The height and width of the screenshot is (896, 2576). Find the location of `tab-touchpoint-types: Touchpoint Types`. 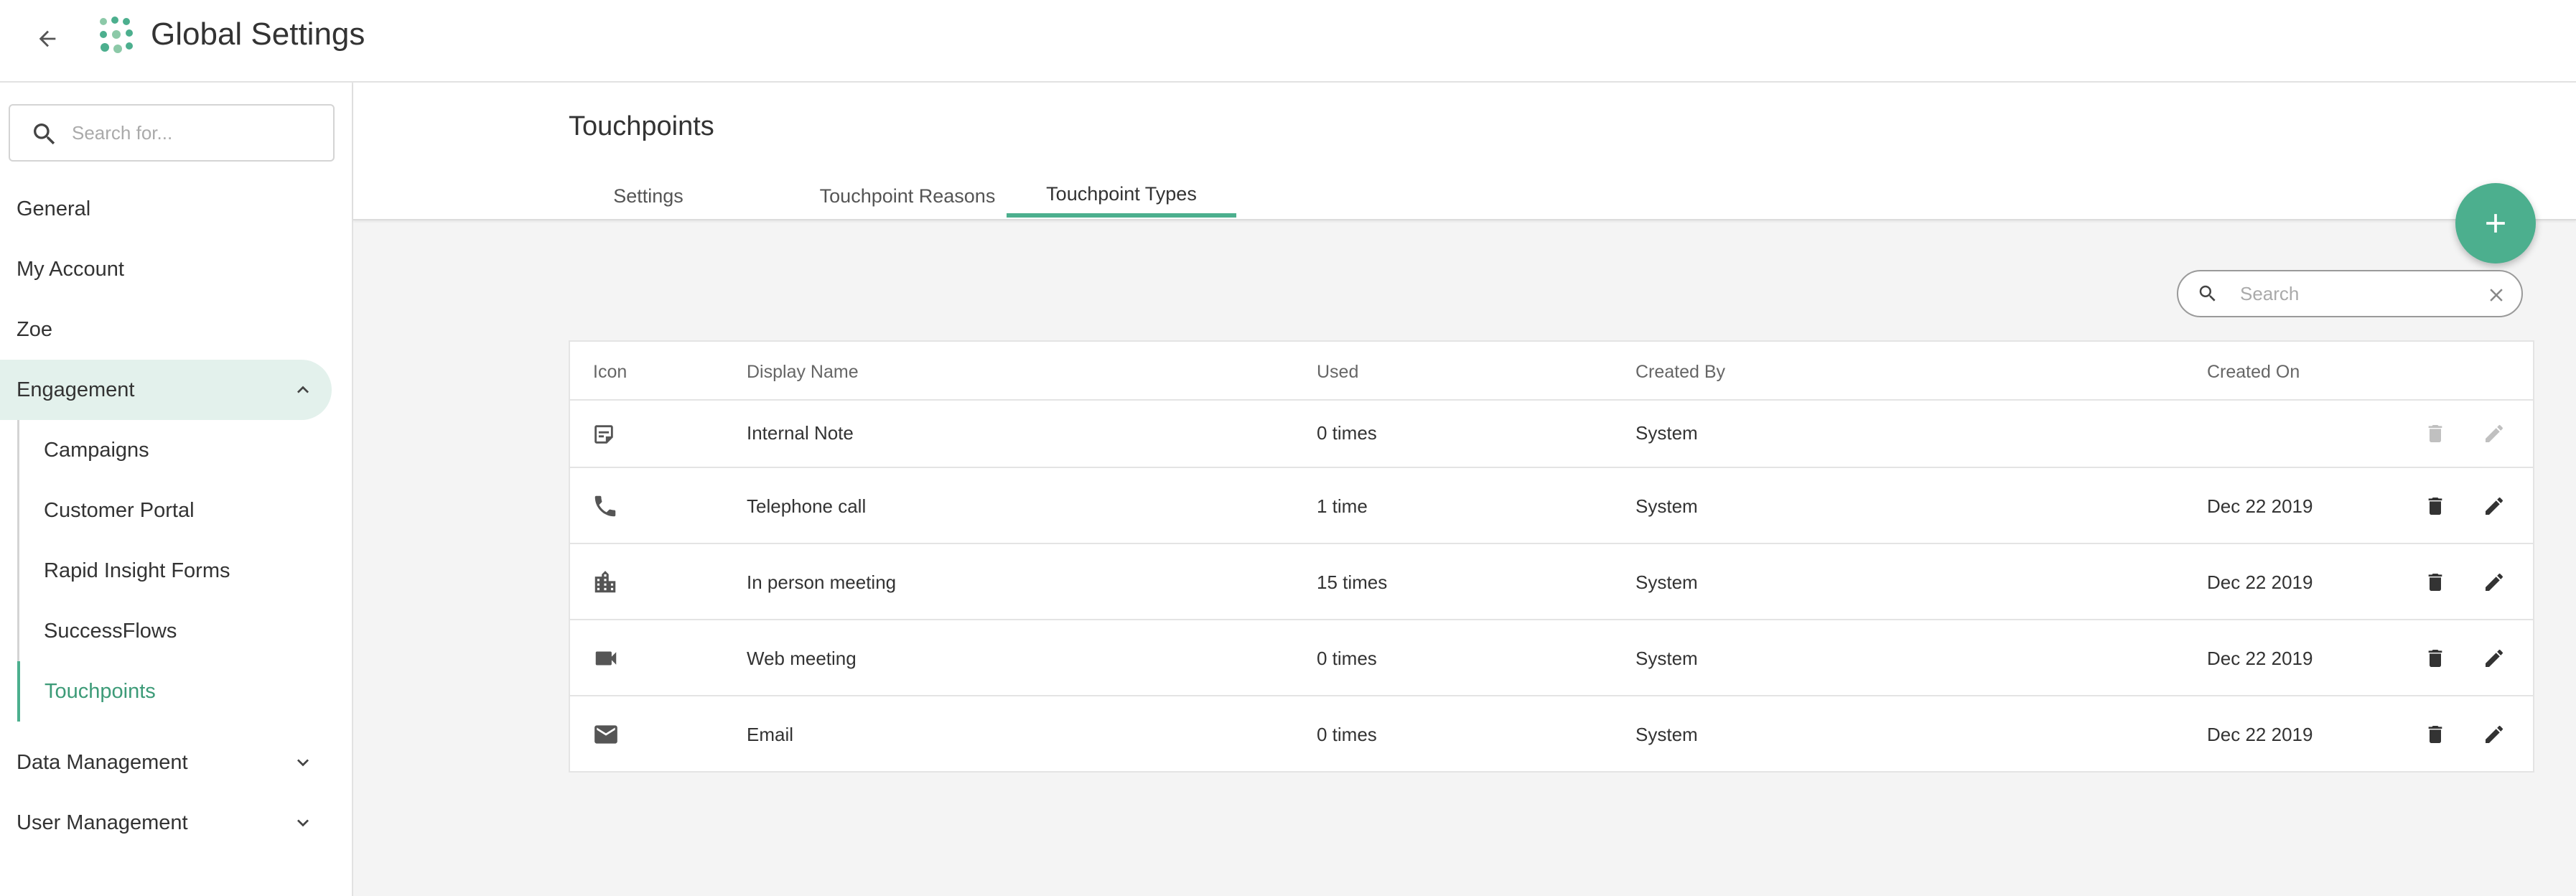

tab-touchpoint-types: Touchpoint Types is located at coordinates (1121, 196).